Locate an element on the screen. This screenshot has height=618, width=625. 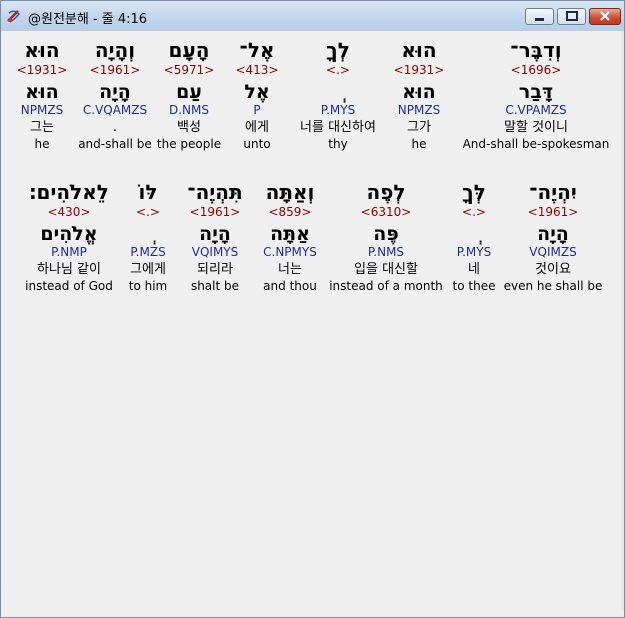
word-cell: הוּא <1931> הוּא NPMZS 그는 he is located at coordinates (58, 94).